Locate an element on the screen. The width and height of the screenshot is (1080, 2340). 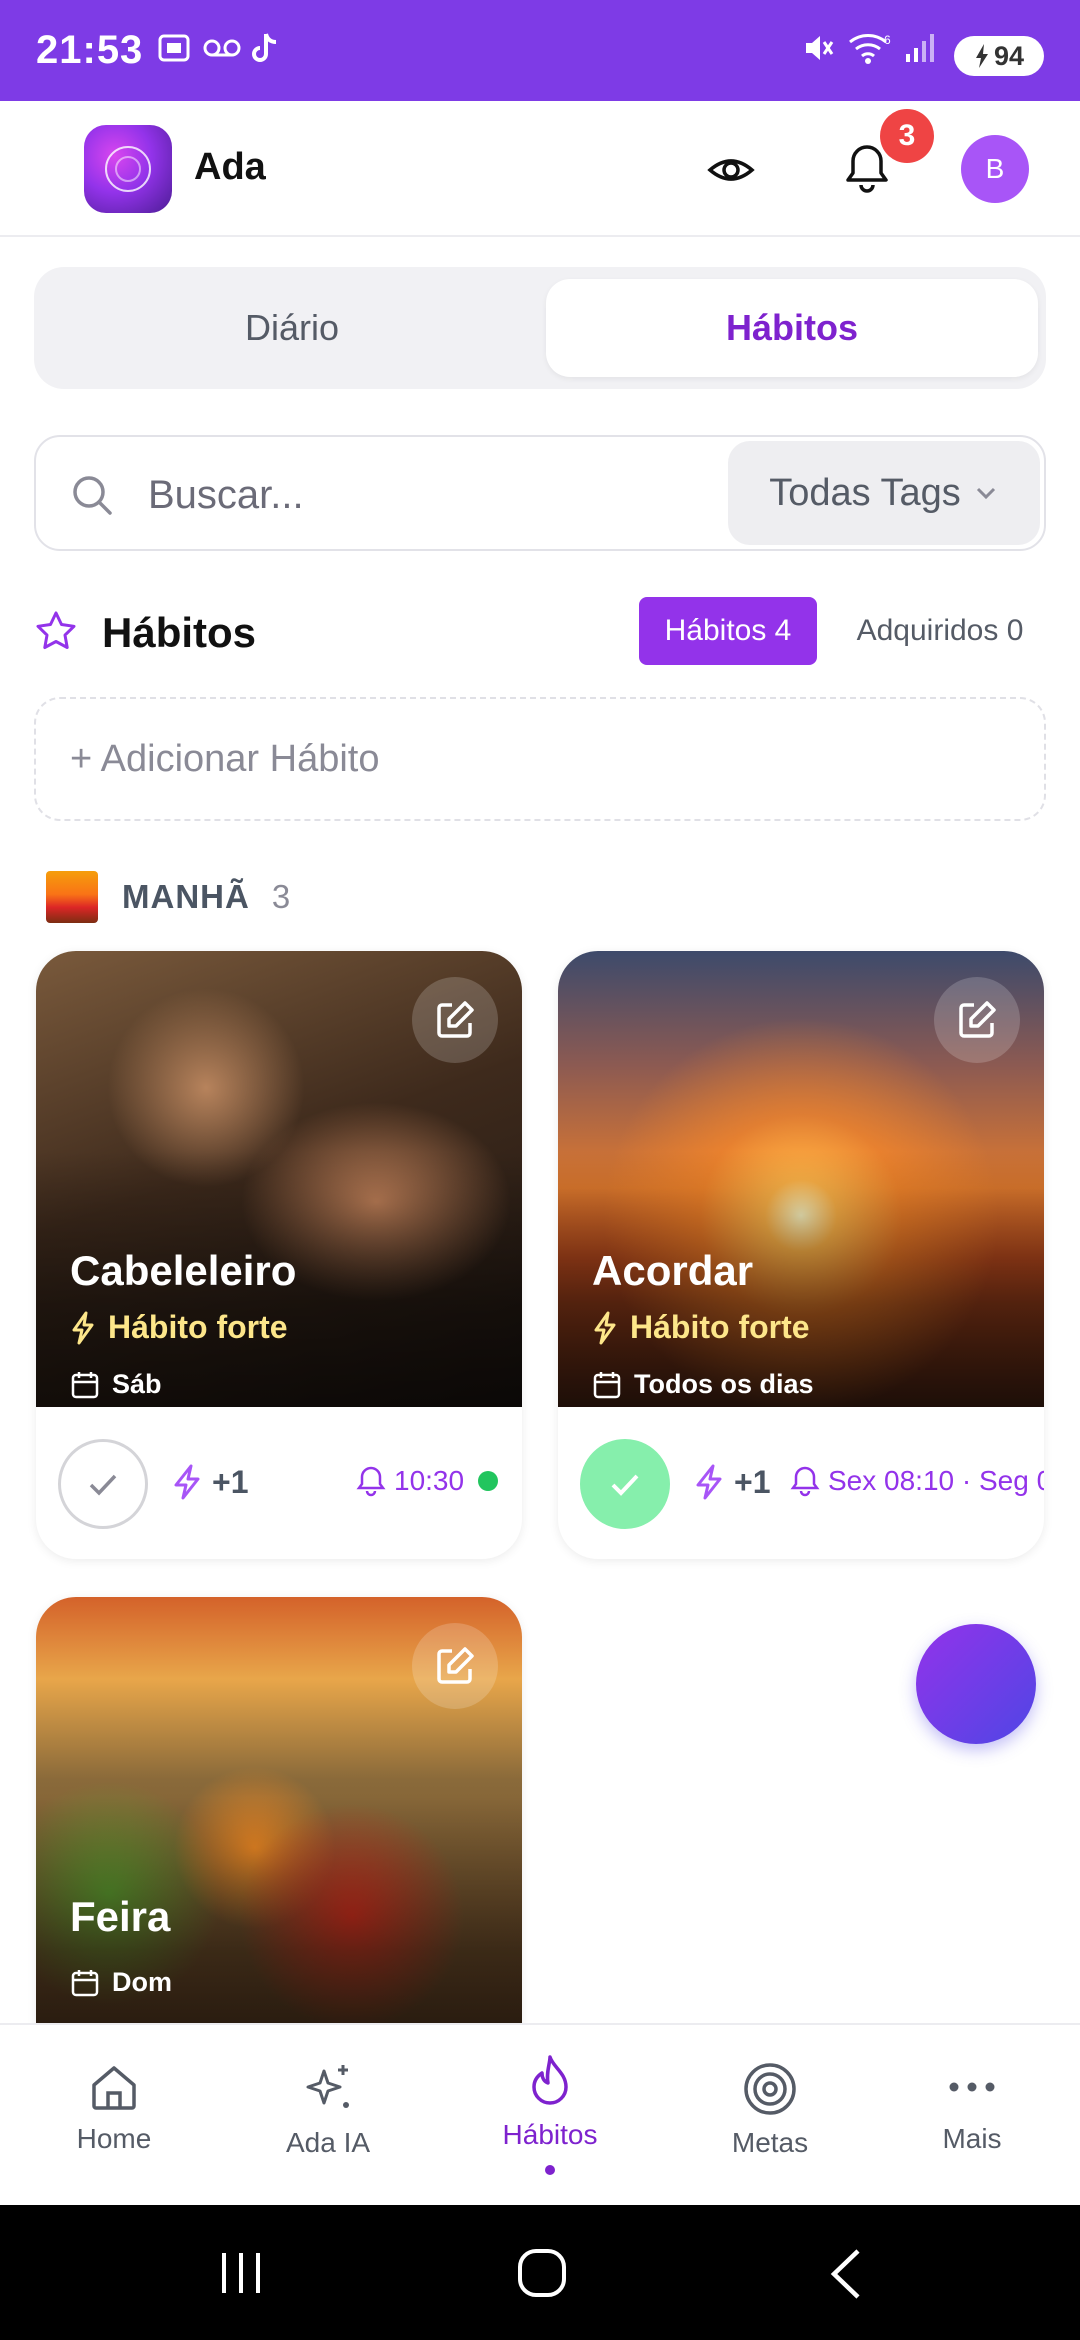
habit-card: Feira Dom is located at coordinates (279, 1810).